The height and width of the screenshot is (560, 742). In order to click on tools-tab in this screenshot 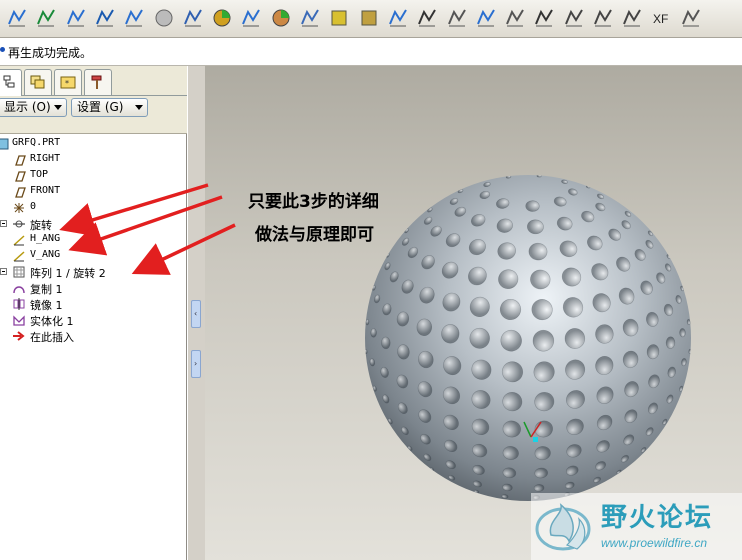, I will do `click(98, 82)`.